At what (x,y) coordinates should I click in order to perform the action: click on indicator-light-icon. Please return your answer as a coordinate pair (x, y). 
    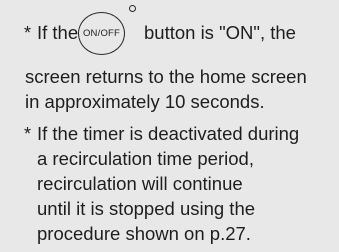
    Looking at the image, I should click on (132, 8).